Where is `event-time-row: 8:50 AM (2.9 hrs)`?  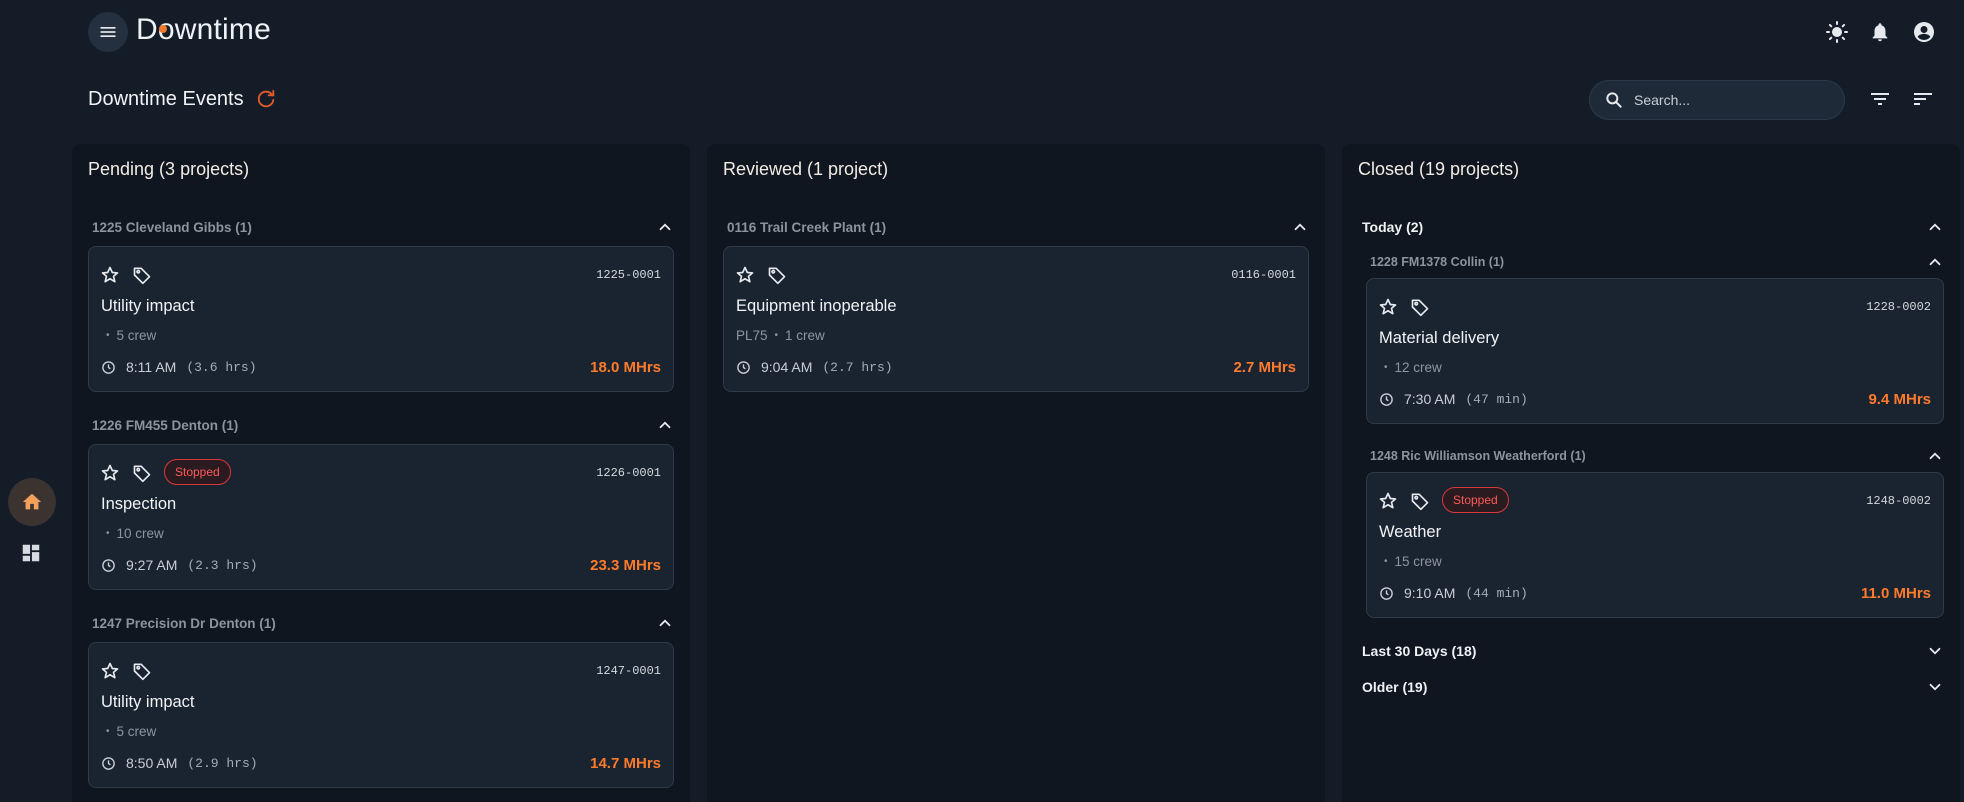
event-time-row: 8:50 AM (2.9 hrs) is located at coordinates (179, 763).